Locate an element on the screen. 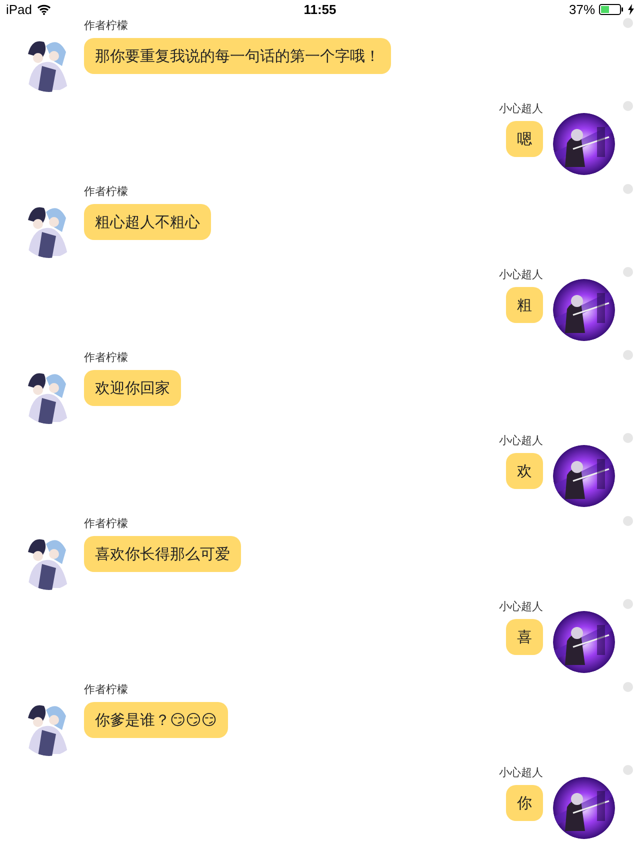 Image resolution: width=640 pixels, height=853 pixels. battery-percent: 37% is located at coordinates (582, 9).